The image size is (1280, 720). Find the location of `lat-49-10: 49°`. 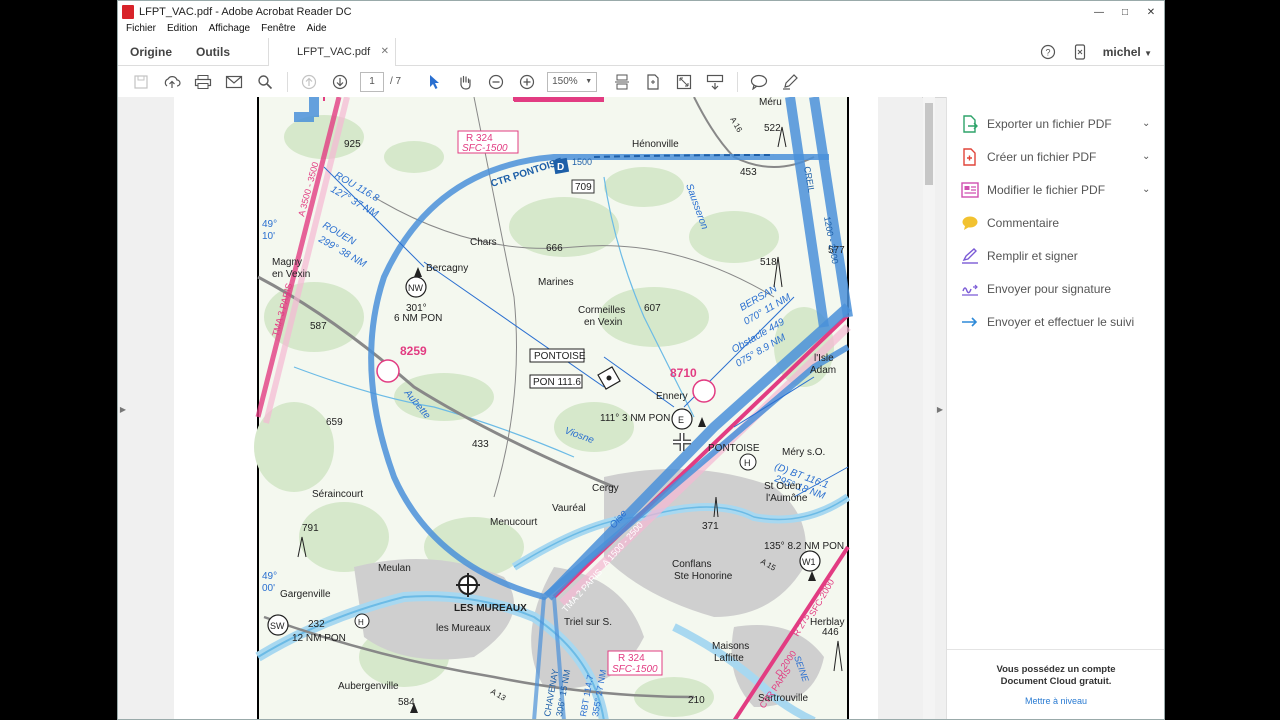

lat-49-10: 49° is located at coordinates (269, 224).